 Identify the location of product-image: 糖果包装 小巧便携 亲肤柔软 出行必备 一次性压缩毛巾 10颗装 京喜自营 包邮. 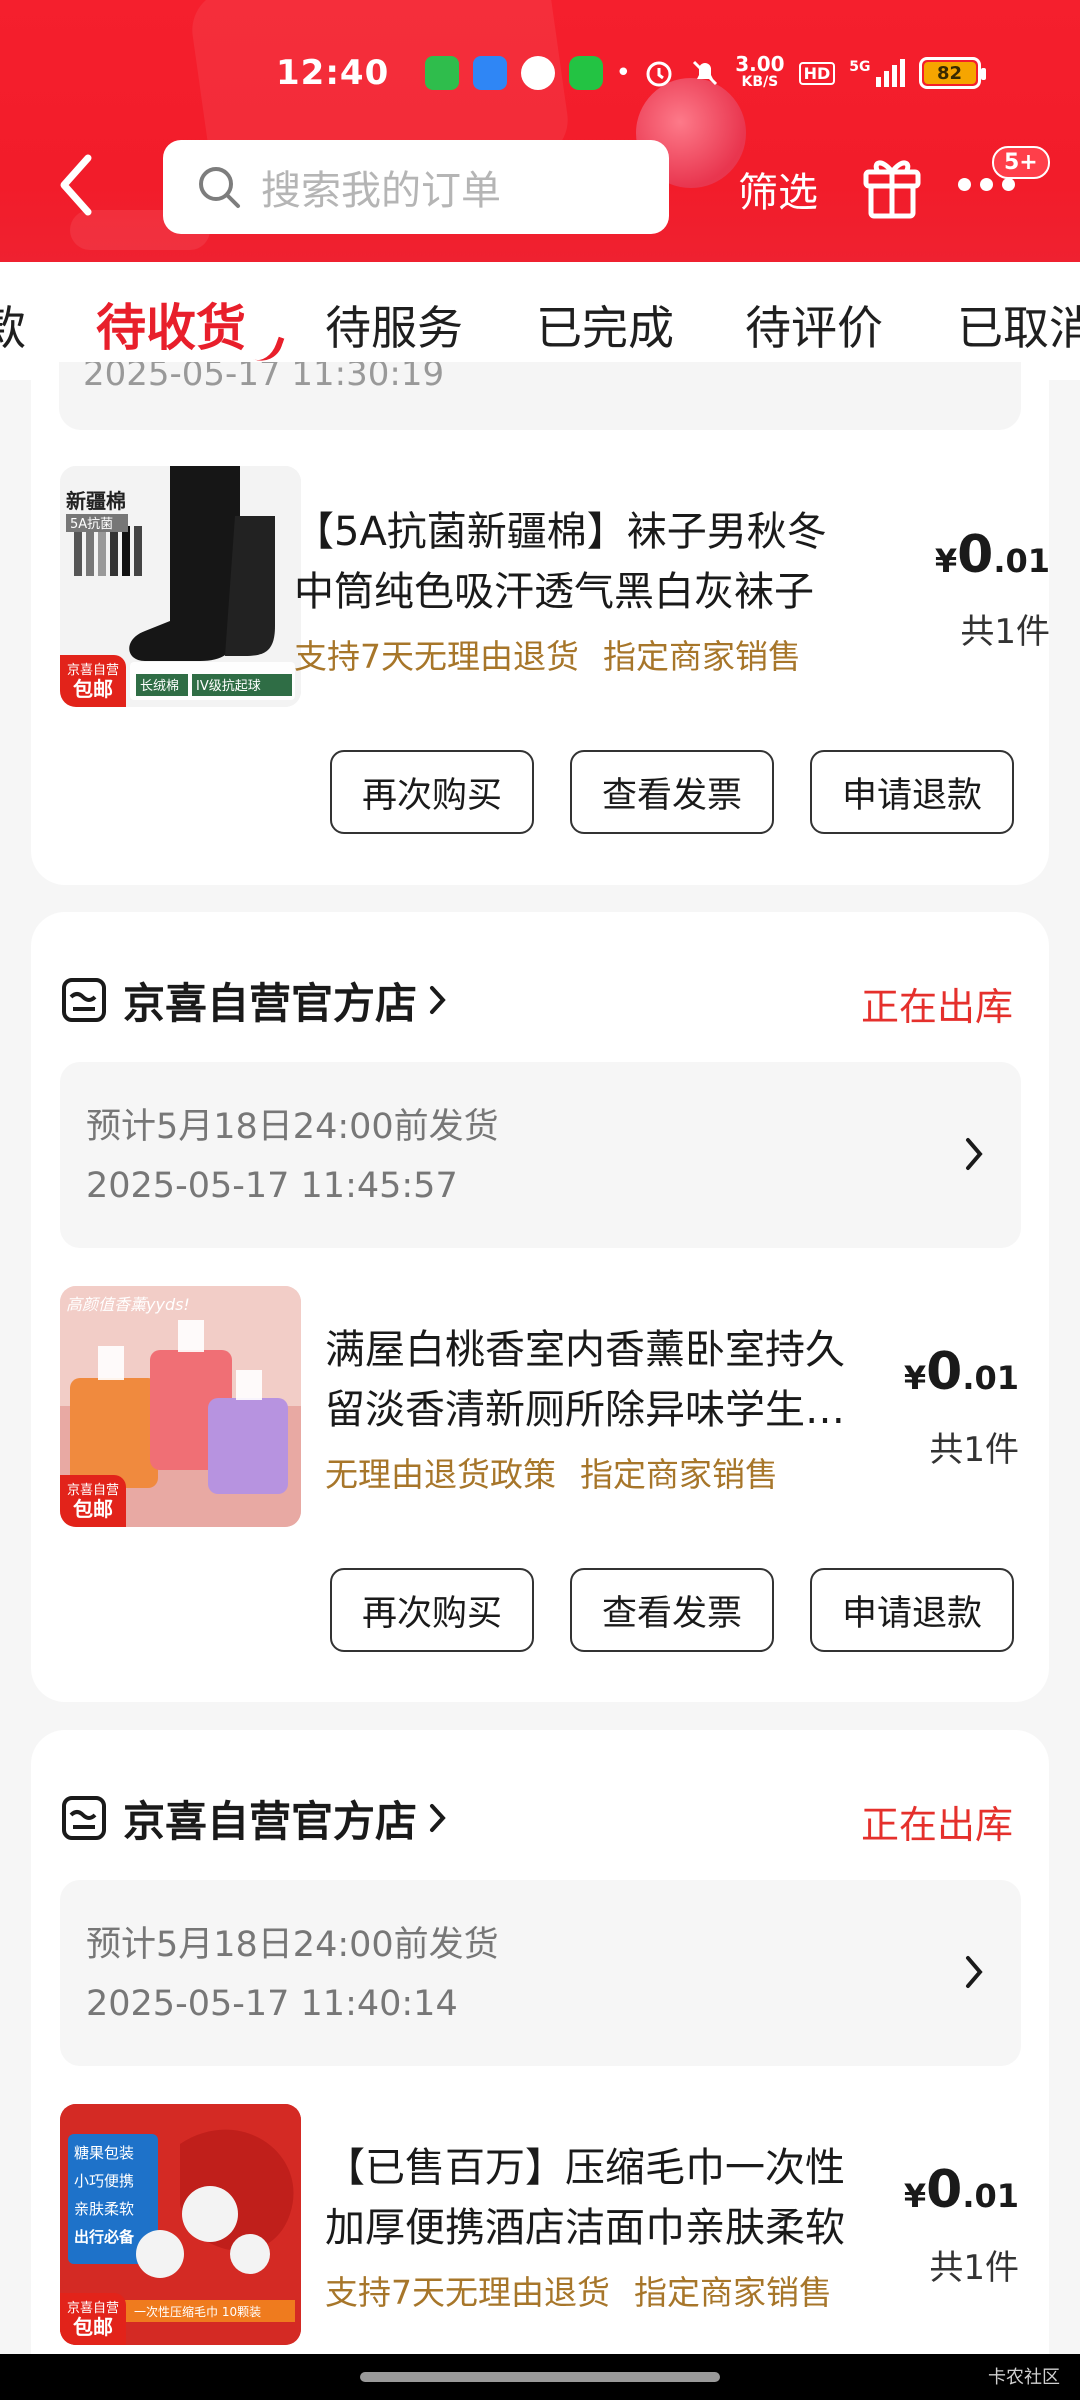
(180, 2224).